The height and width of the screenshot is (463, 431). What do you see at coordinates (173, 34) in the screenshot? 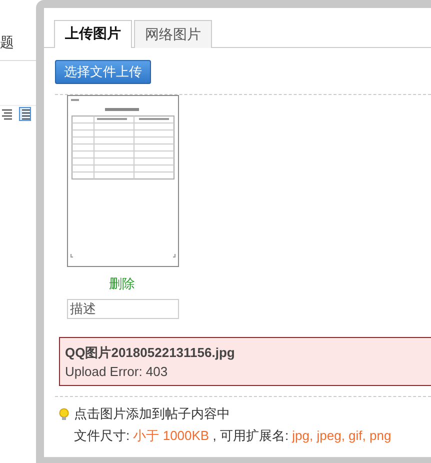
I see `tab: 网络图片` at bounding box center [173, 34].